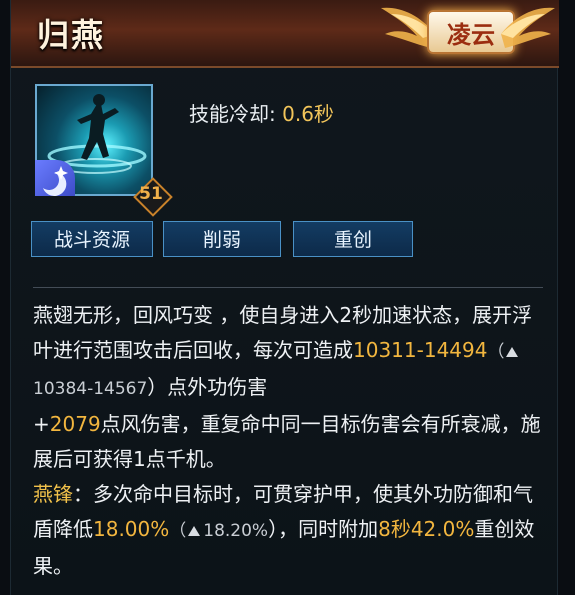  Describe the element at coordinates (308, 114) in the screenshot. I see `cooldown-value: 0.6秒` at that location.